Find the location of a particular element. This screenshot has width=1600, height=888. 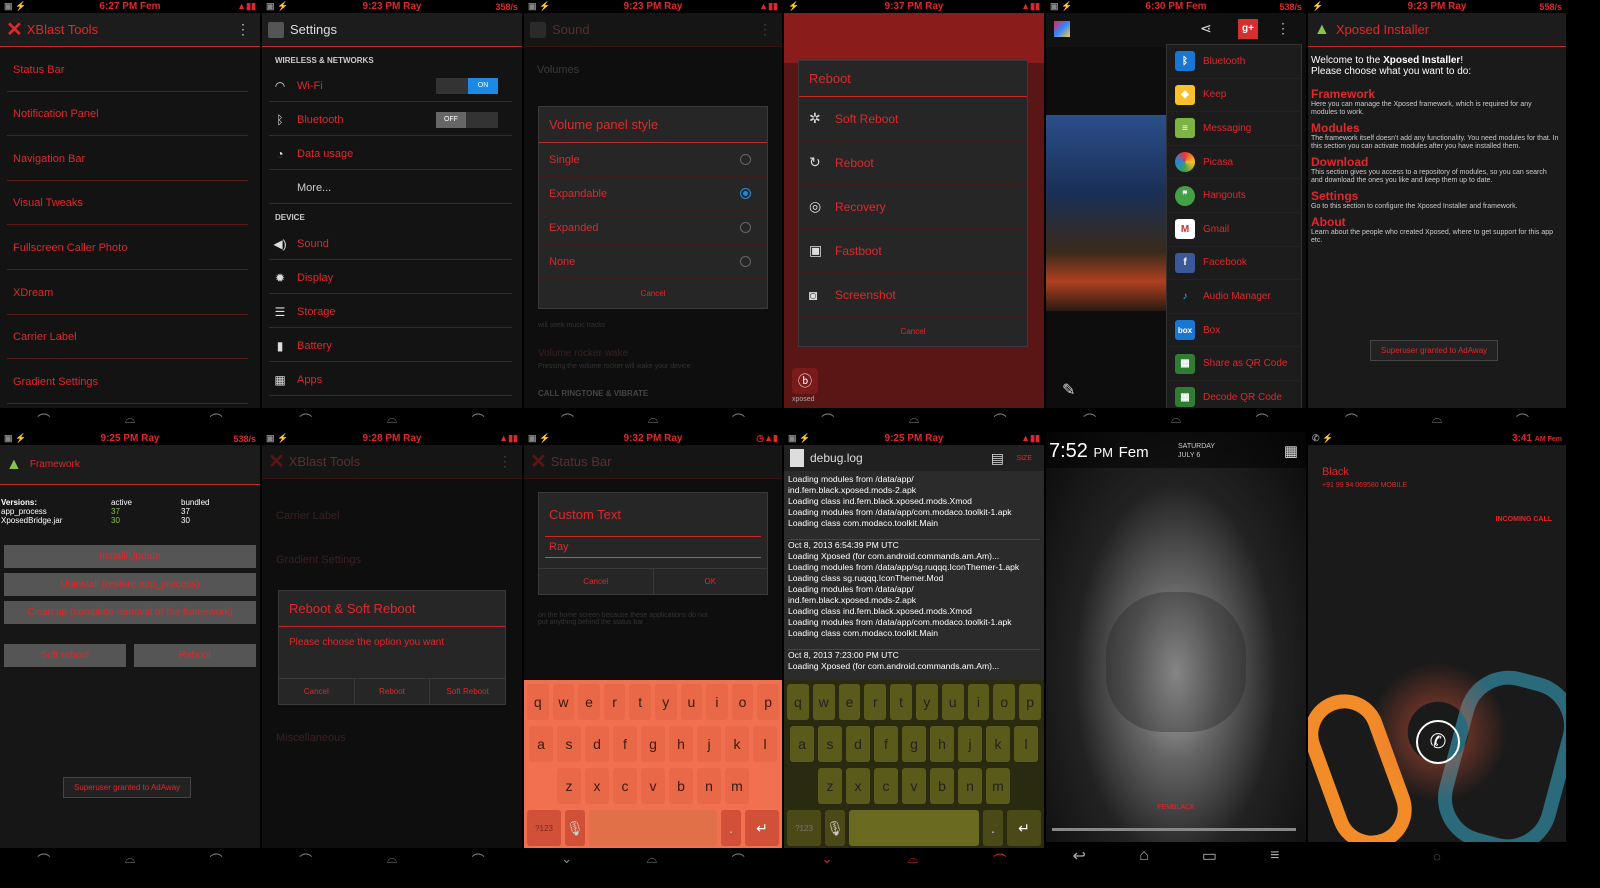

key-s: s is located at coordinates (569, 744).